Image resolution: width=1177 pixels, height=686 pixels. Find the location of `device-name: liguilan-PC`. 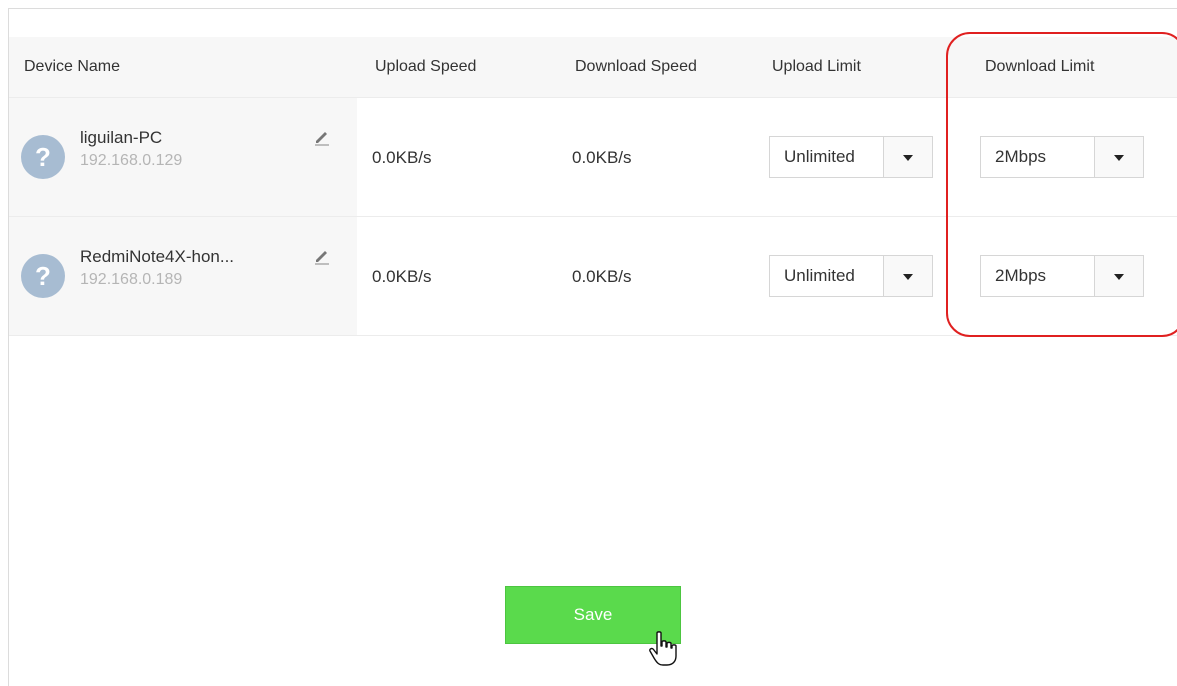

device-name: liguilan-PC is located at coordinates (121, 137).